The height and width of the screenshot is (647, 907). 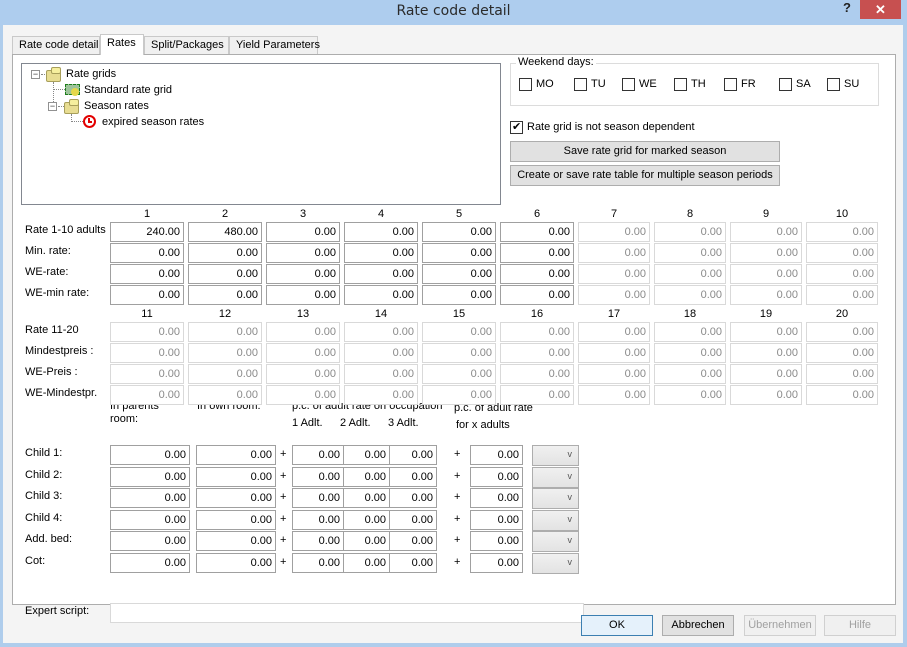 What do you see at coordinates (186, 45) in the screenshot?
I see `tab-split-packages: Split/Packages` at bounding box center [186, 45].